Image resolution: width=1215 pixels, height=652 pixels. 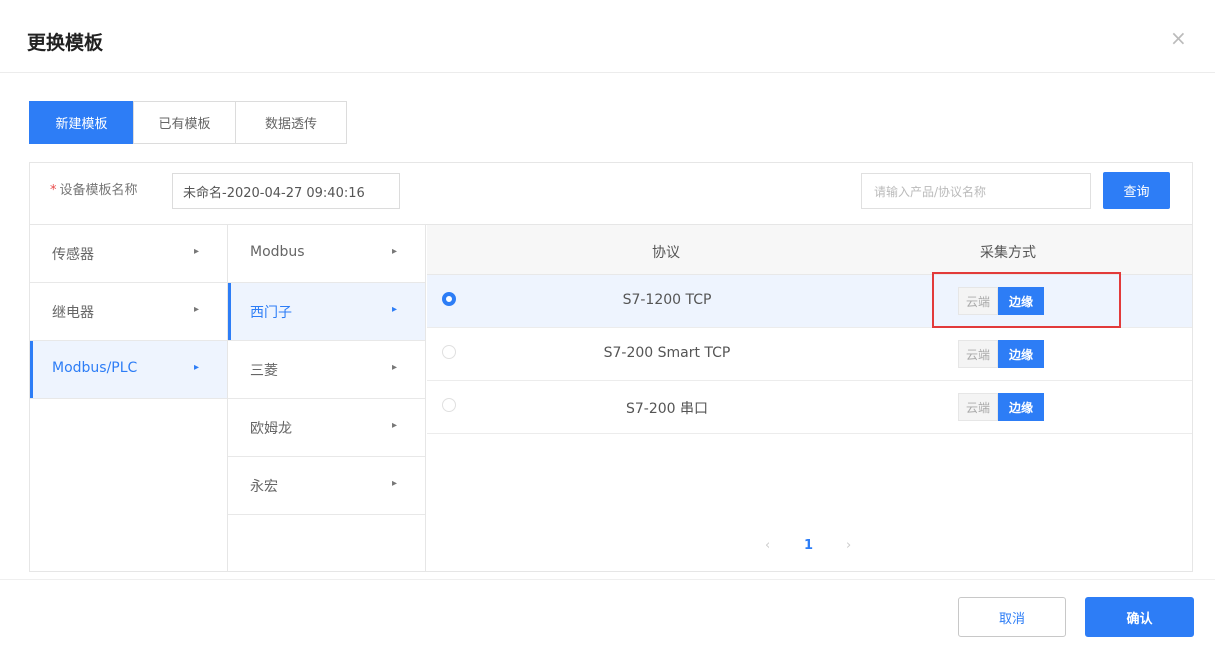 I want to click on category-list: 传感器 ▸ 继电器 ▸ Modbus/PLC ▸, so click(x=129, y=398).